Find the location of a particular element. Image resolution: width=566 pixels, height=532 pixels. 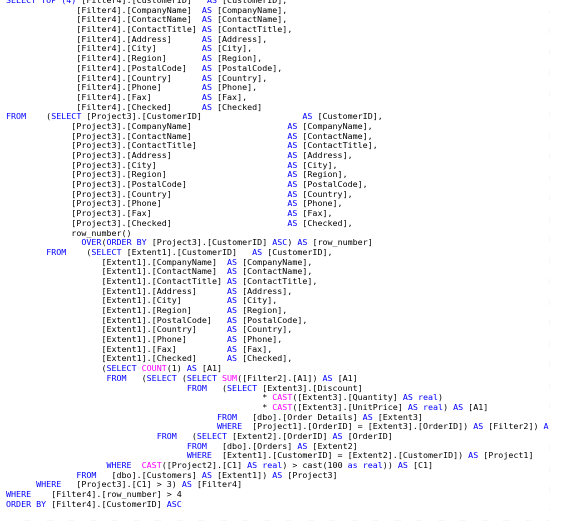

code-text: [CompanyName], is located at coordinates (275, 261).